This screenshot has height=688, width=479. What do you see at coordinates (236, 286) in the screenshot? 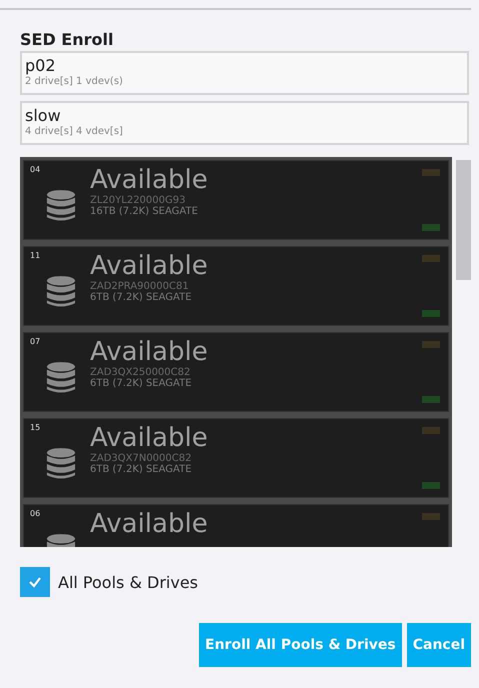
I see `drive-card: 11 Available ZAD2PRA90000C81 6TB (7.2K) SEAGATE` at bounding box center [236, 286].